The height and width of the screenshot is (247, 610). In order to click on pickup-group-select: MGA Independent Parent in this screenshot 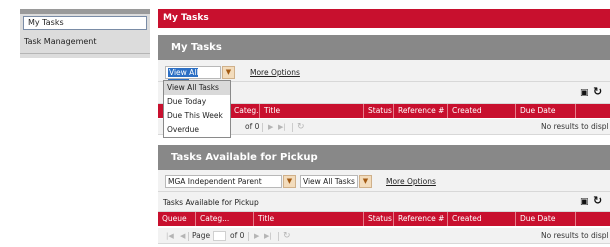, I will do `click(223, 181)`.